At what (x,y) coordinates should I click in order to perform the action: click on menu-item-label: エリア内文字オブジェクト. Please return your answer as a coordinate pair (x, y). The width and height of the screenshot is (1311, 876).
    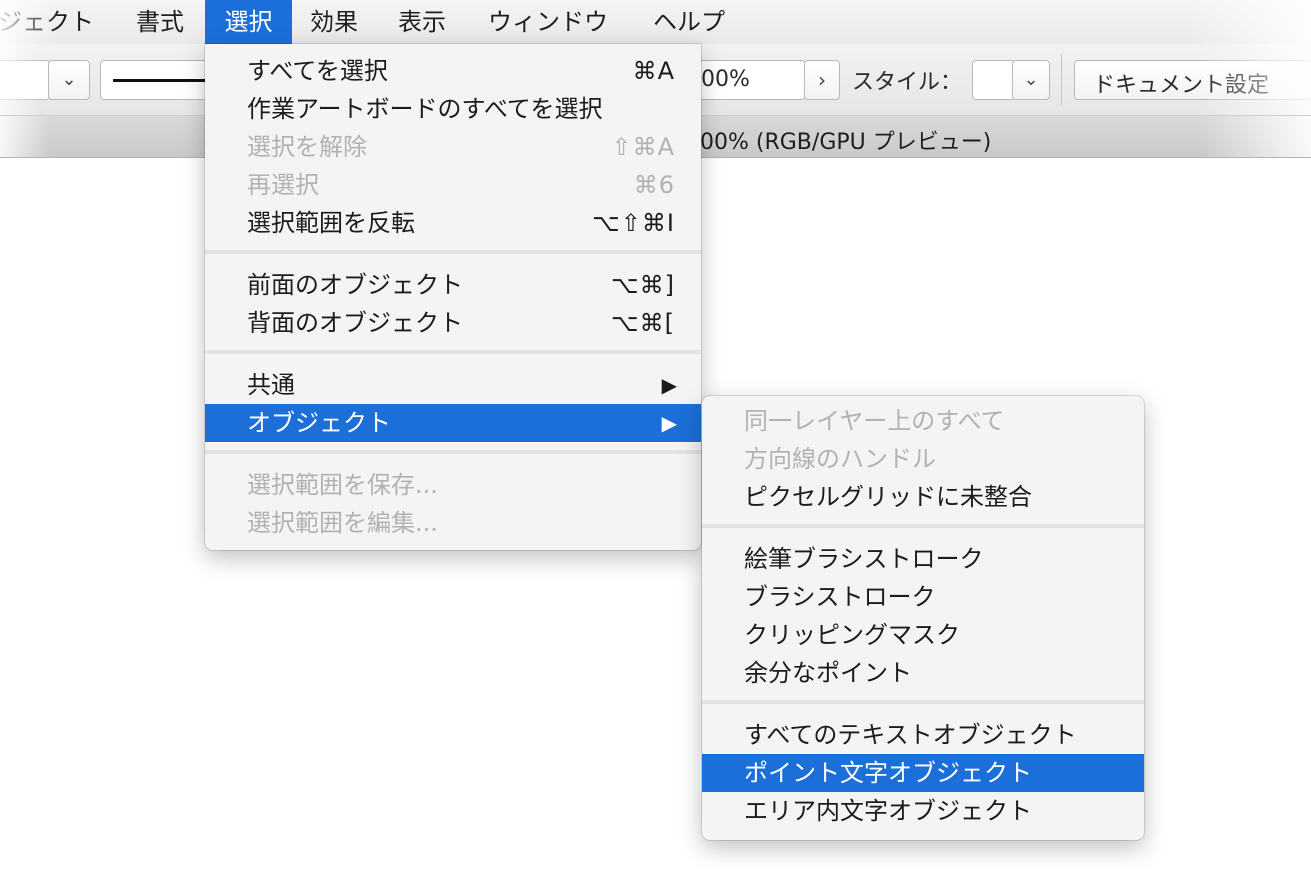
    Looking at the image, I should click on (888, 811).